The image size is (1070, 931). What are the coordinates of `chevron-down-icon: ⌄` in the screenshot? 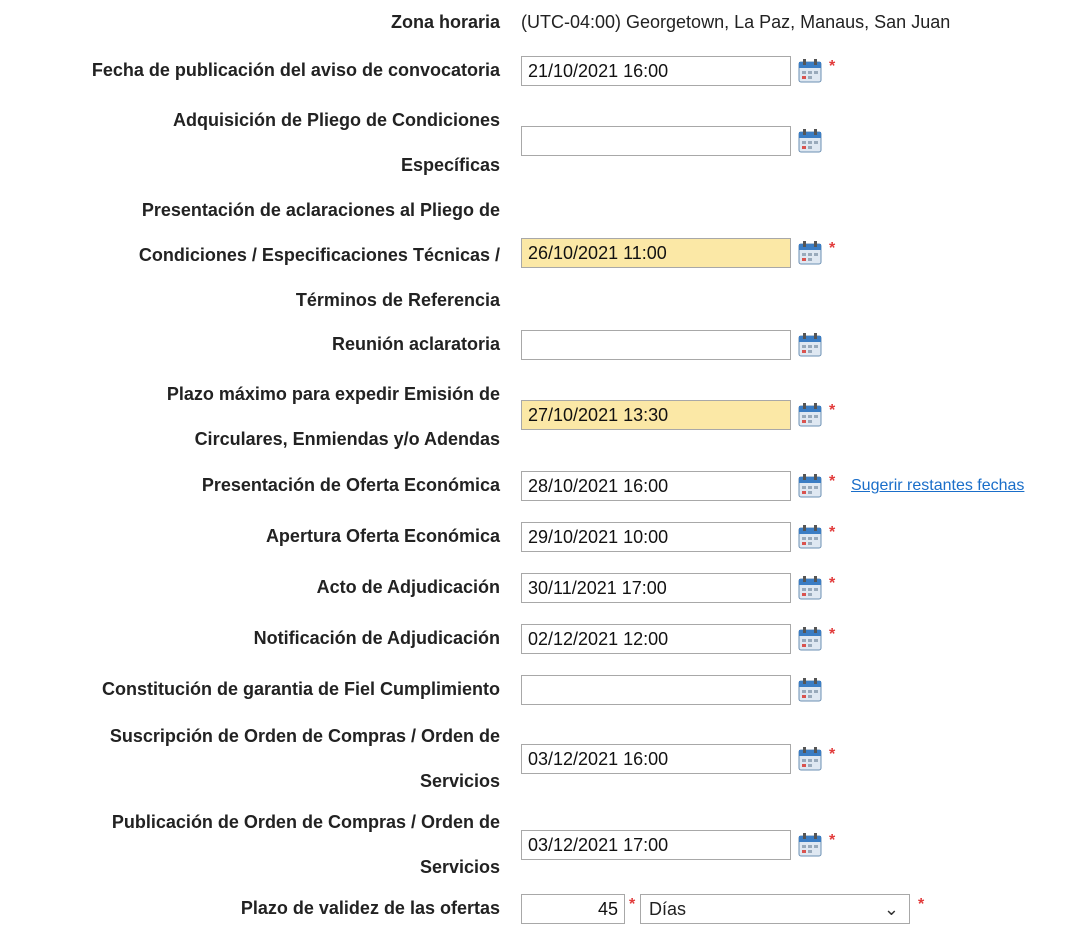 It's located at (891, 909).